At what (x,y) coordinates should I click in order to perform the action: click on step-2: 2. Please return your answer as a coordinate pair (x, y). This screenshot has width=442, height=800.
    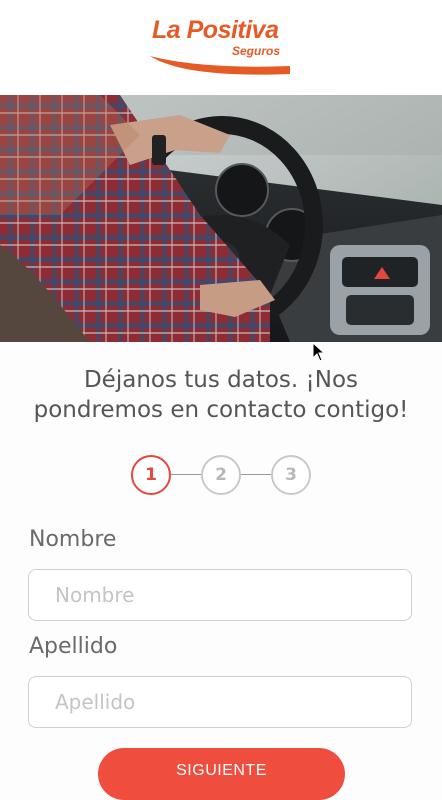
    Looking at the image, I should click on (221, 475).